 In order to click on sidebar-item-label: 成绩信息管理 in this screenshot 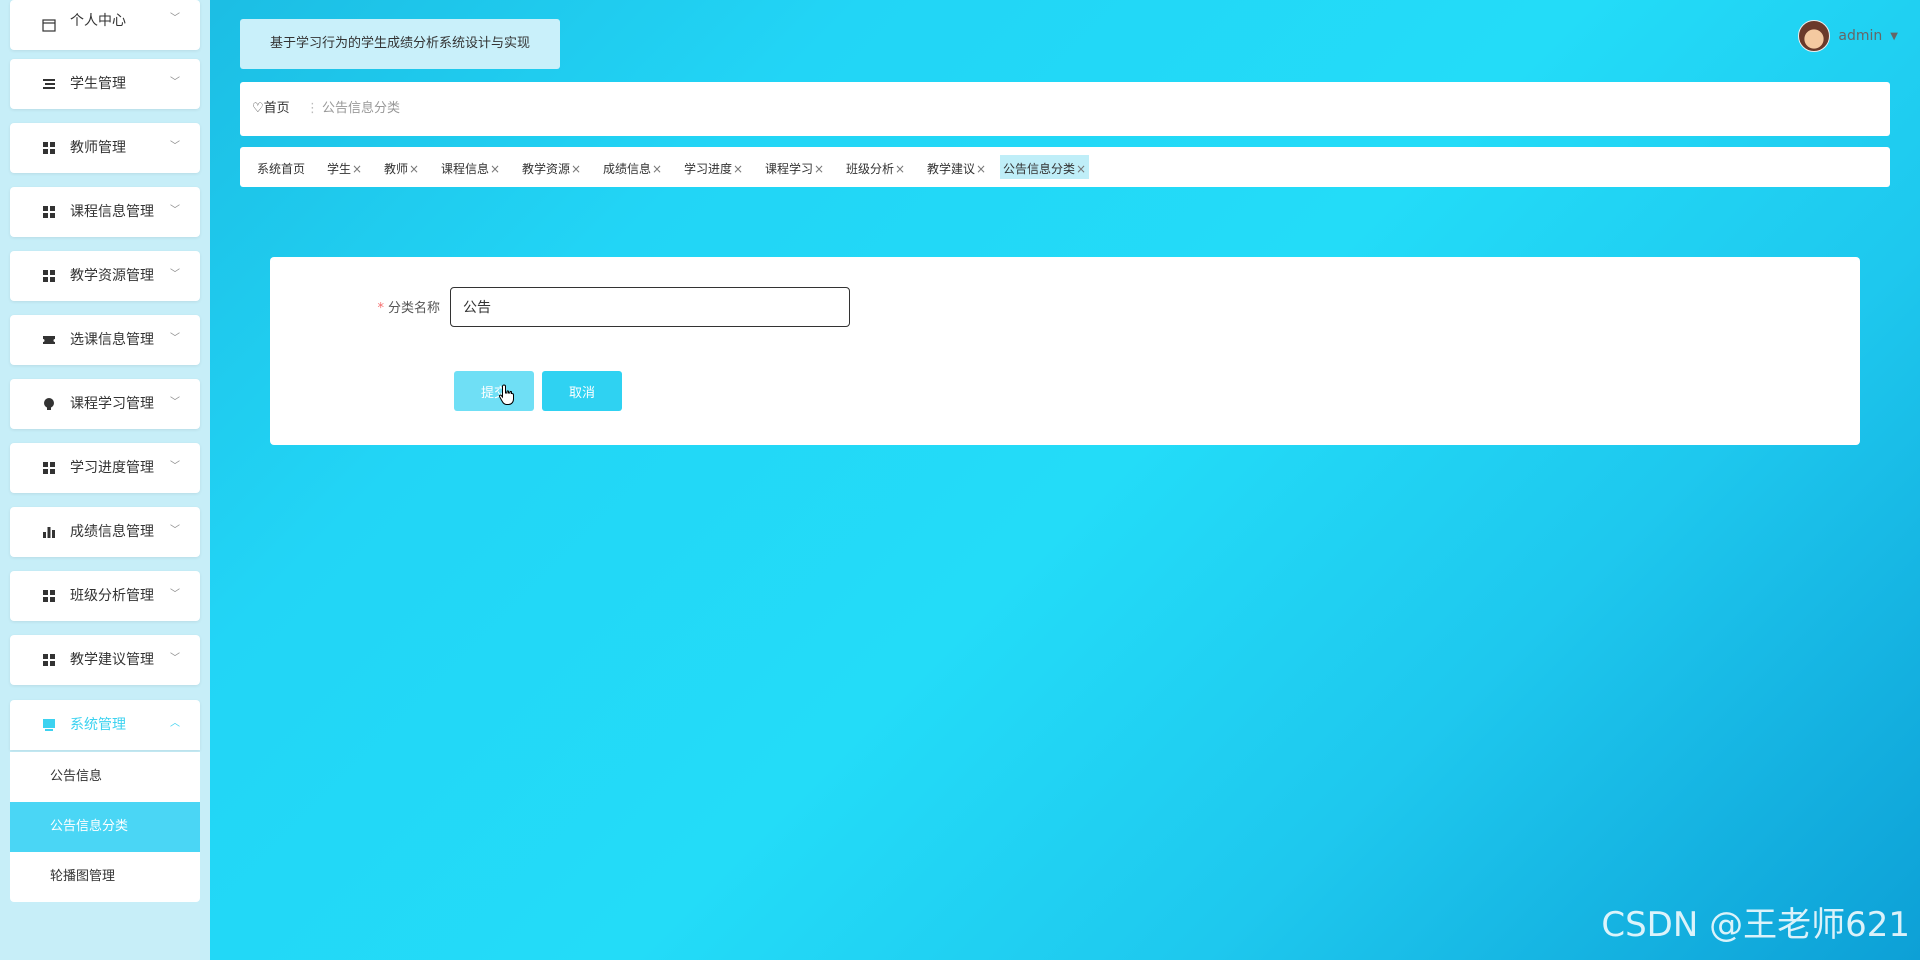, I will do `click(112, 532)`.